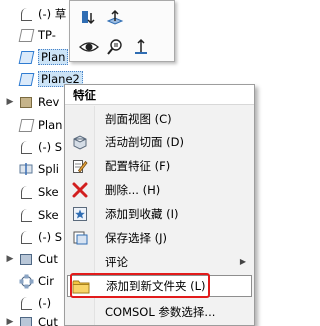 Image resolution: width=320 pixels, height=326 pixels. Describe the element at coordinates (136, 238) in the screenshot. I see `menu-item-label: 保存选择 (J)` at that location.